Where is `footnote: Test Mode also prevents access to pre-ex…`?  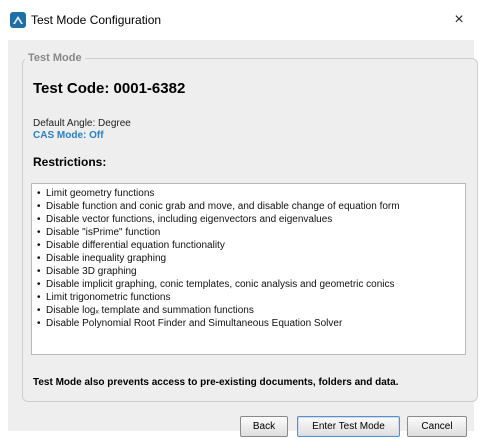
footnote: Test Mode also prevents access to pre-ex… is located at coordinates (216, 382).